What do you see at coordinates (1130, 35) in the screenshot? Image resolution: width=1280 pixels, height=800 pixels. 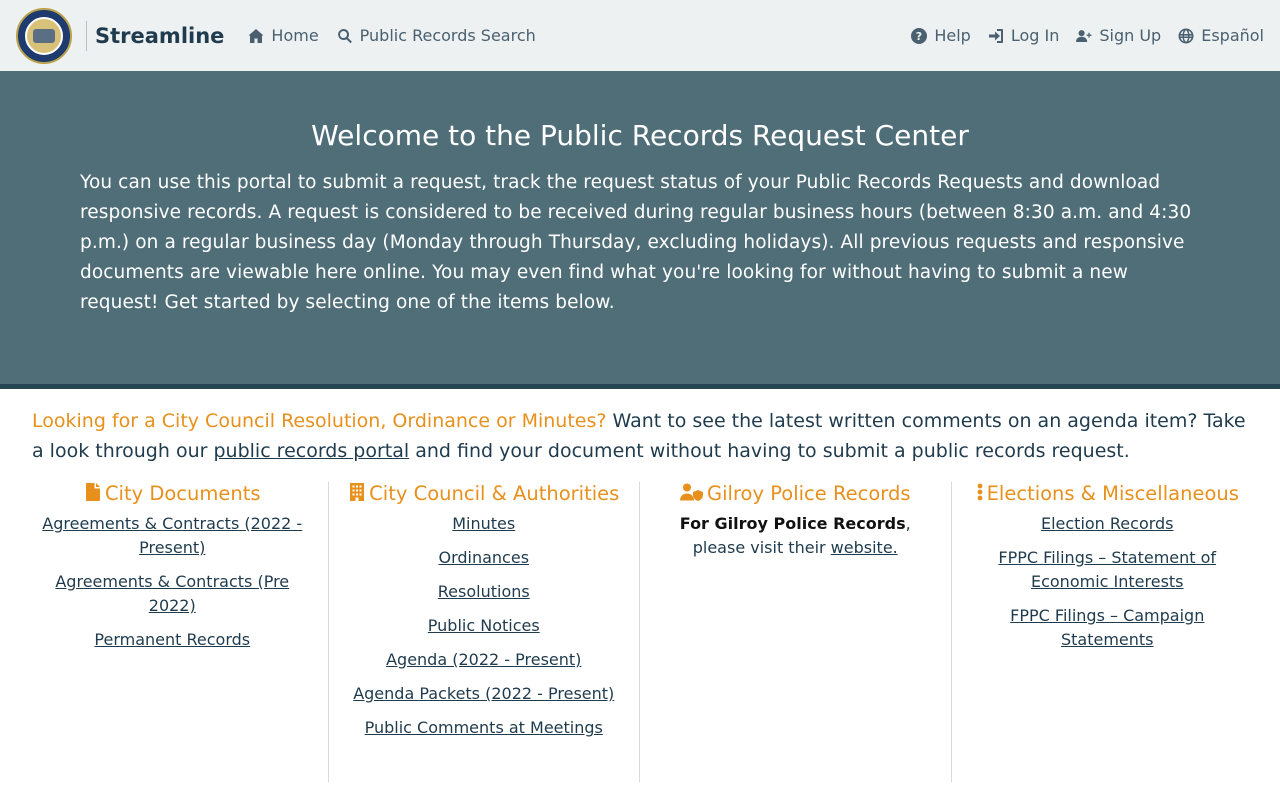 I see `nav-signup-label: Sign Up` at bounding box center [1130, 35].